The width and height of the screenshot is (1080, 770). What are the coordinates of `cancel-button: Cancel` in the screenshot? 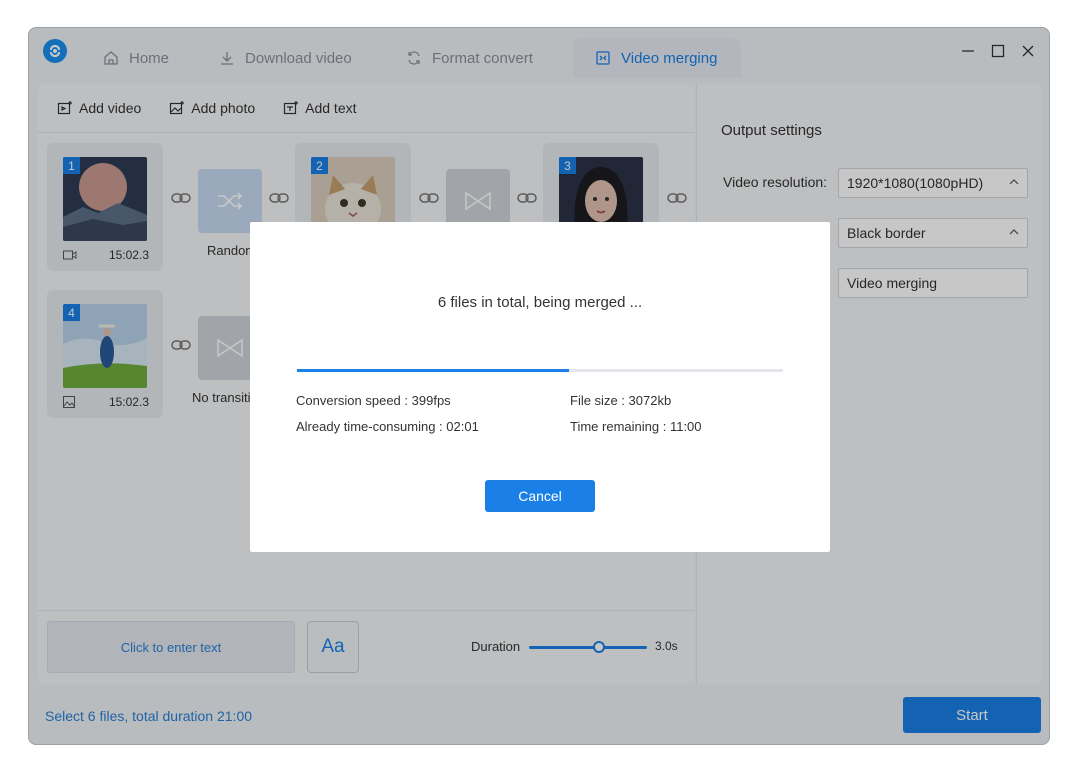 It's located at (540, 496).